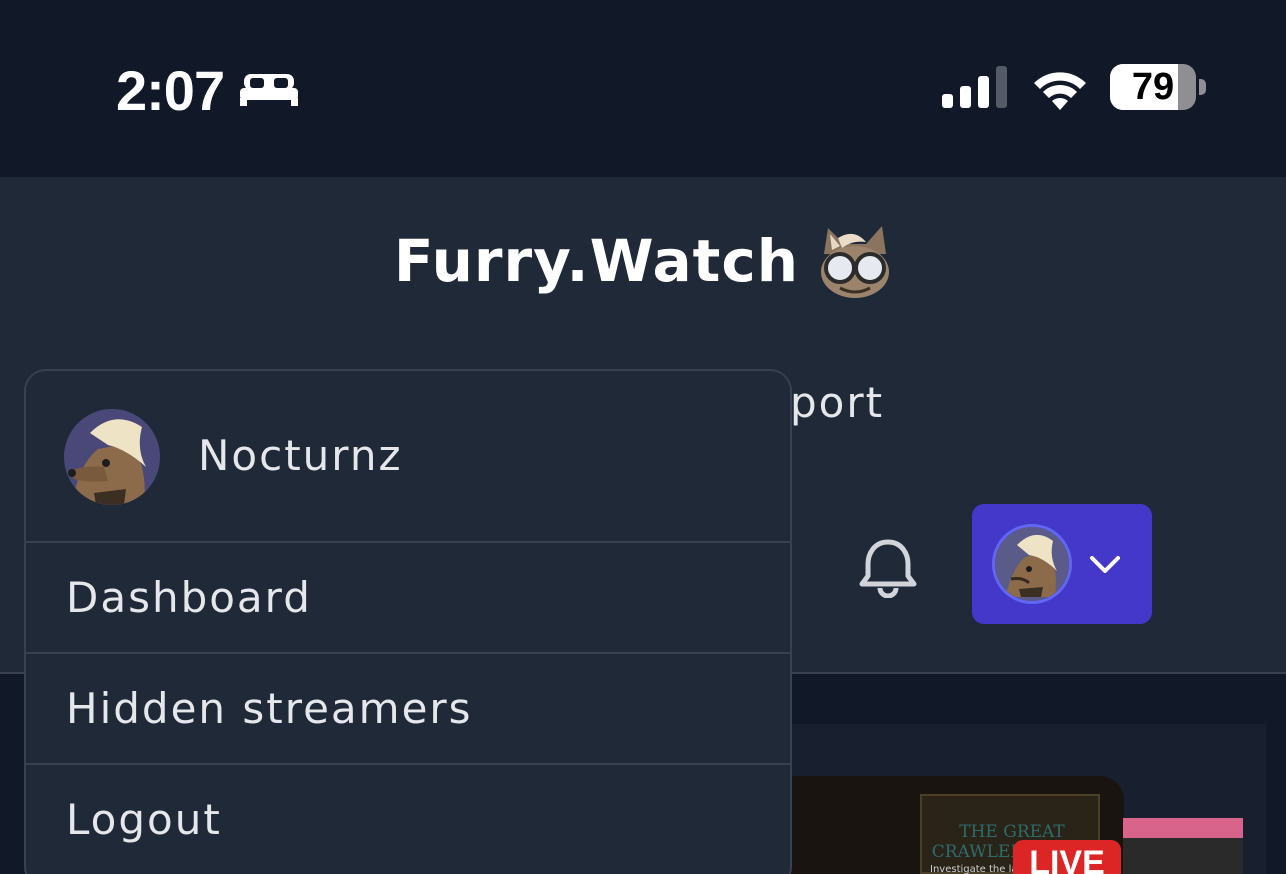  Describe the element at coordinates (189, 597) in the screenshot. I see `menu-item-label: Dashboard` at that location.